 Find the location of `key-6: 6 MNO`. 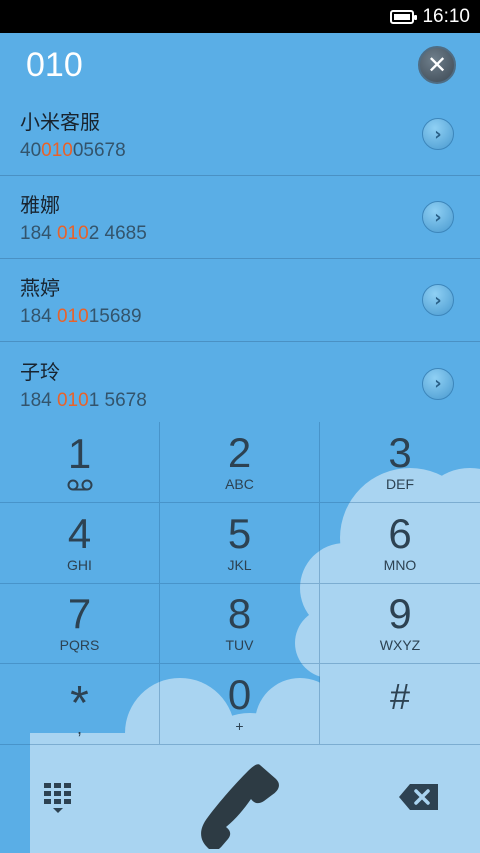

key-6: 6 MNO is located at coordinates (400, 543).